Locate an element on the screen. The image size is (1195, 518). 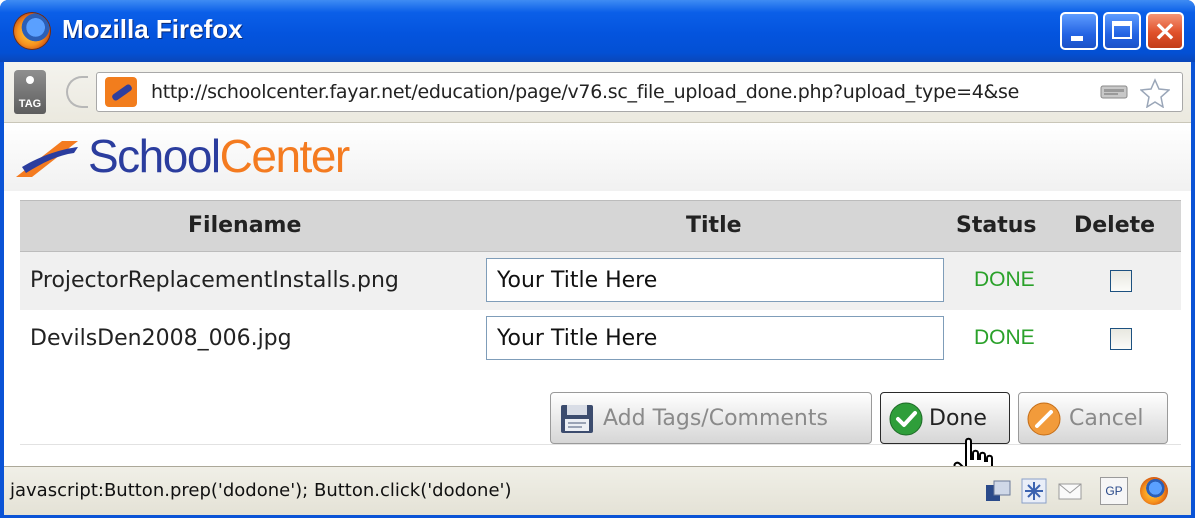
header-delete: Delete is located at coordinates (1115, 225).